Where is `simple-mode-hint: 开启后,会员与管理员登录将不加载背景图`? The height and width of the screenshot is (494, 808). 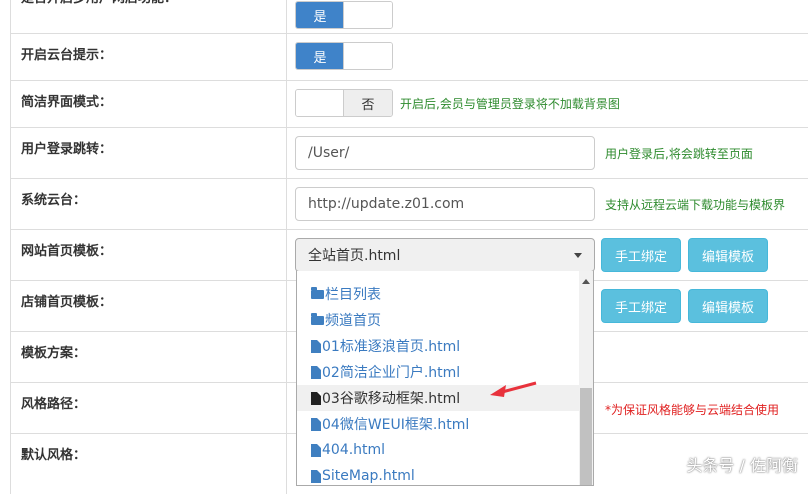 simple-mode-hint: 开启后,会员与管理员登录将不加载背景图 is located at coordinates (510, 104).